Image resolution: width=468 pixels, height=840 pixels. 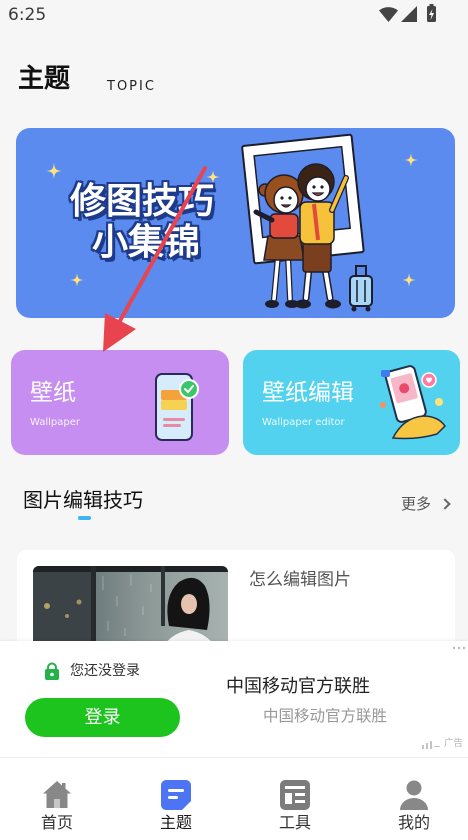 I want to click on nav-item-home: 首页, so click(x=57, y=799).